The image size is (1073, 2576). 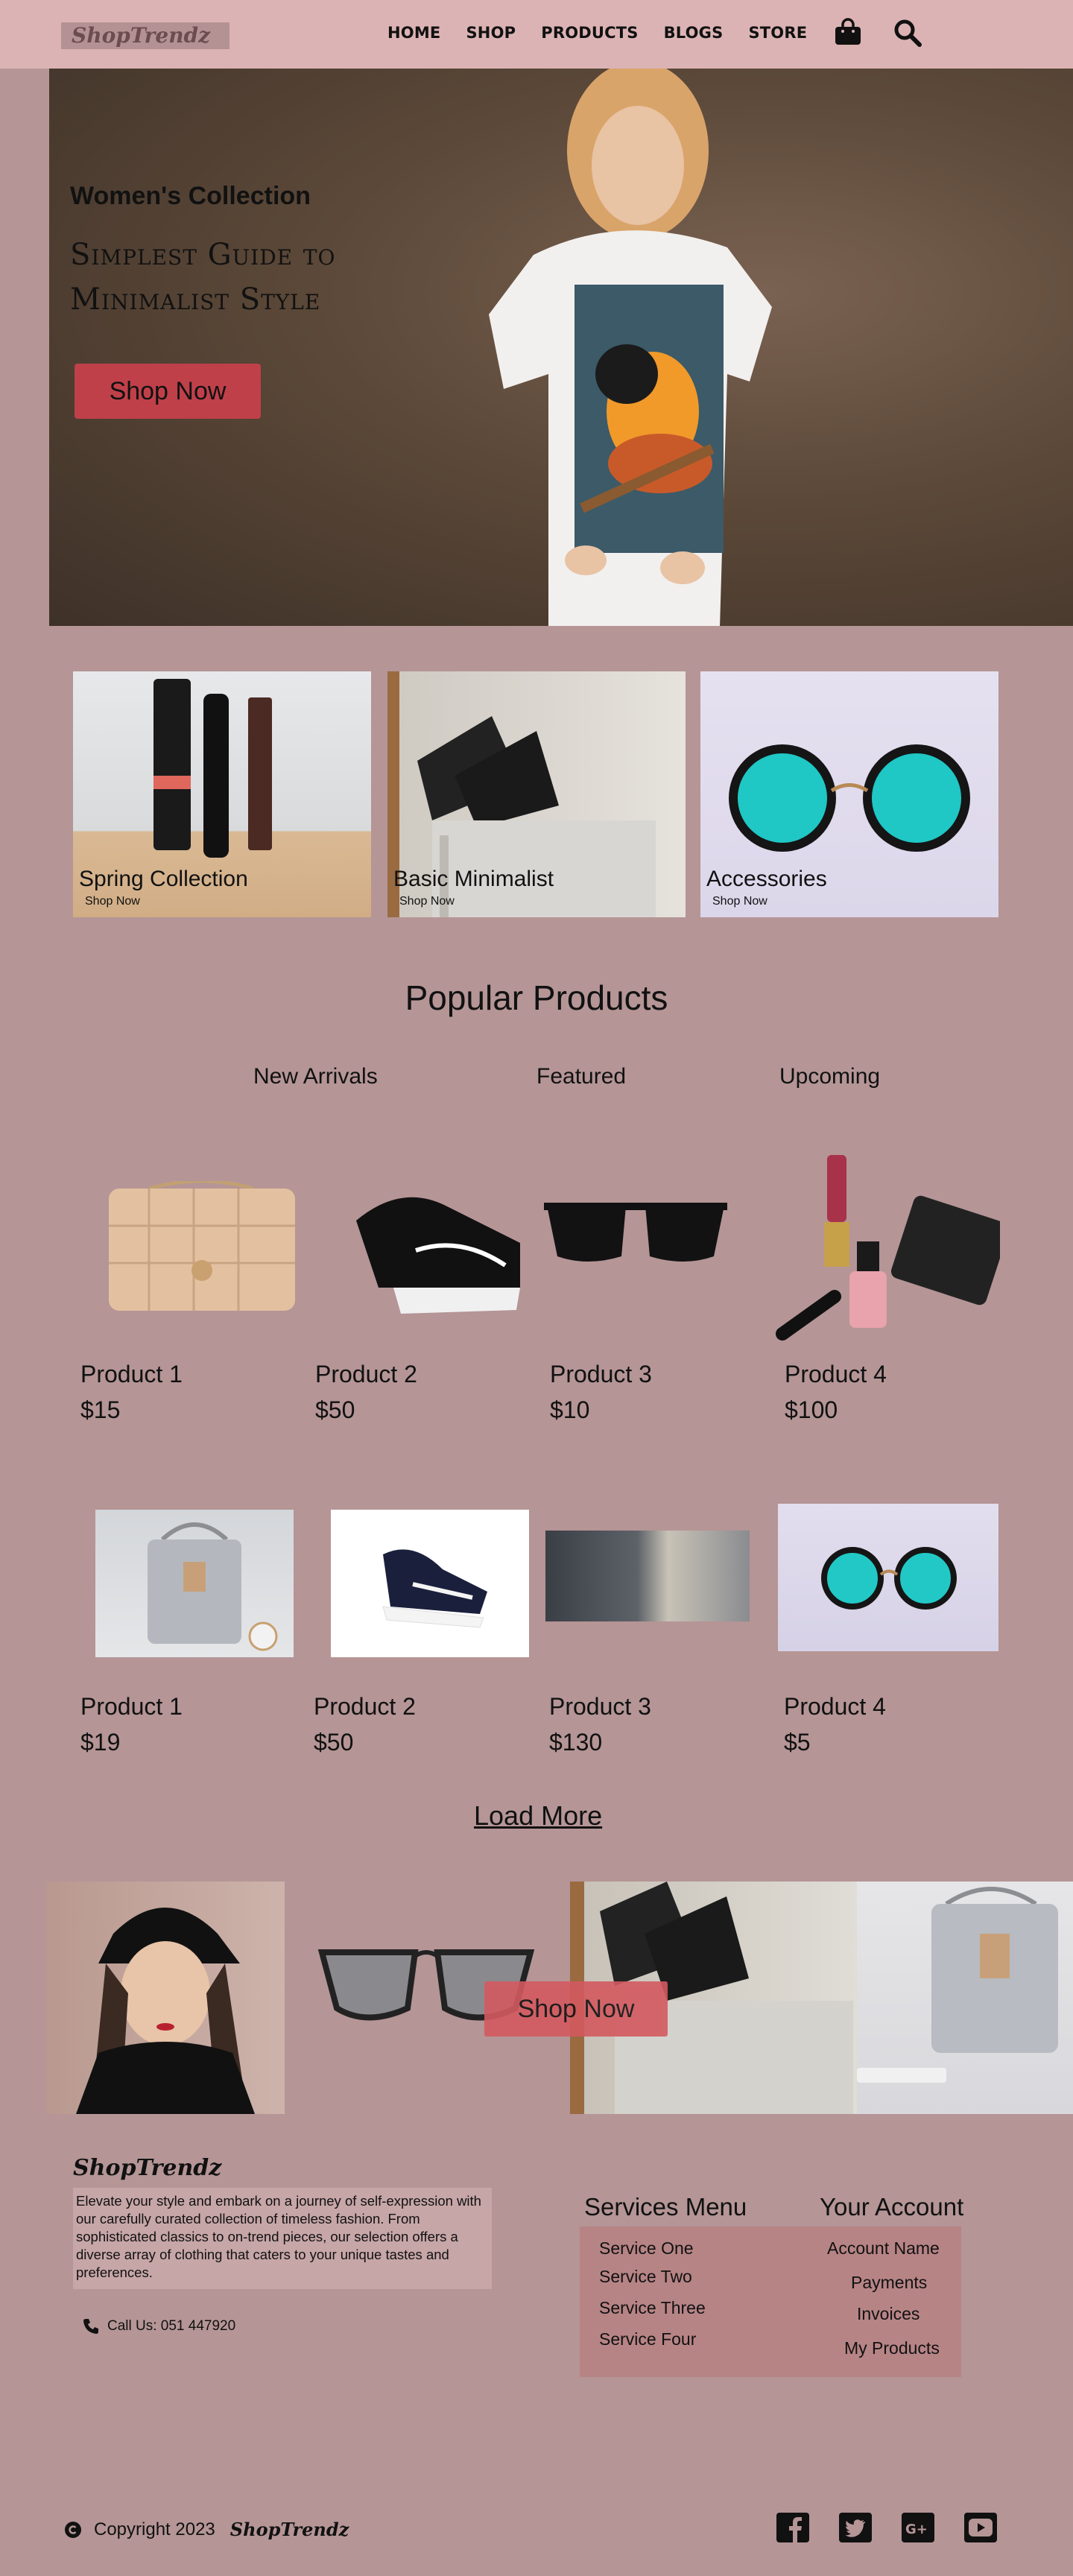 What do you see at coordinates (202, 1248) in the screenshot?
I see `product-image-handbag` at bounding box center [202, 1248].